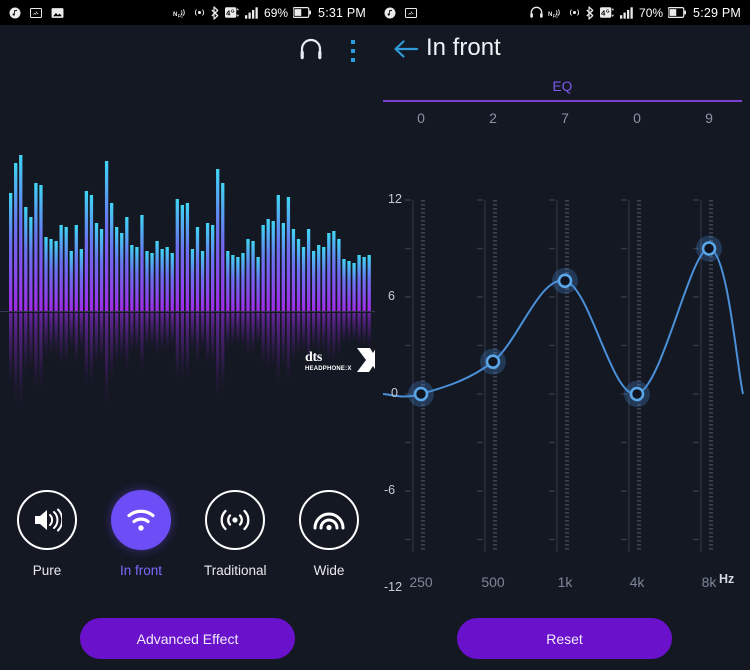  What do you see at coordinates (574, 12) in the screenshot?
I see `hotspot-icon` at bounding box center [574, 12].